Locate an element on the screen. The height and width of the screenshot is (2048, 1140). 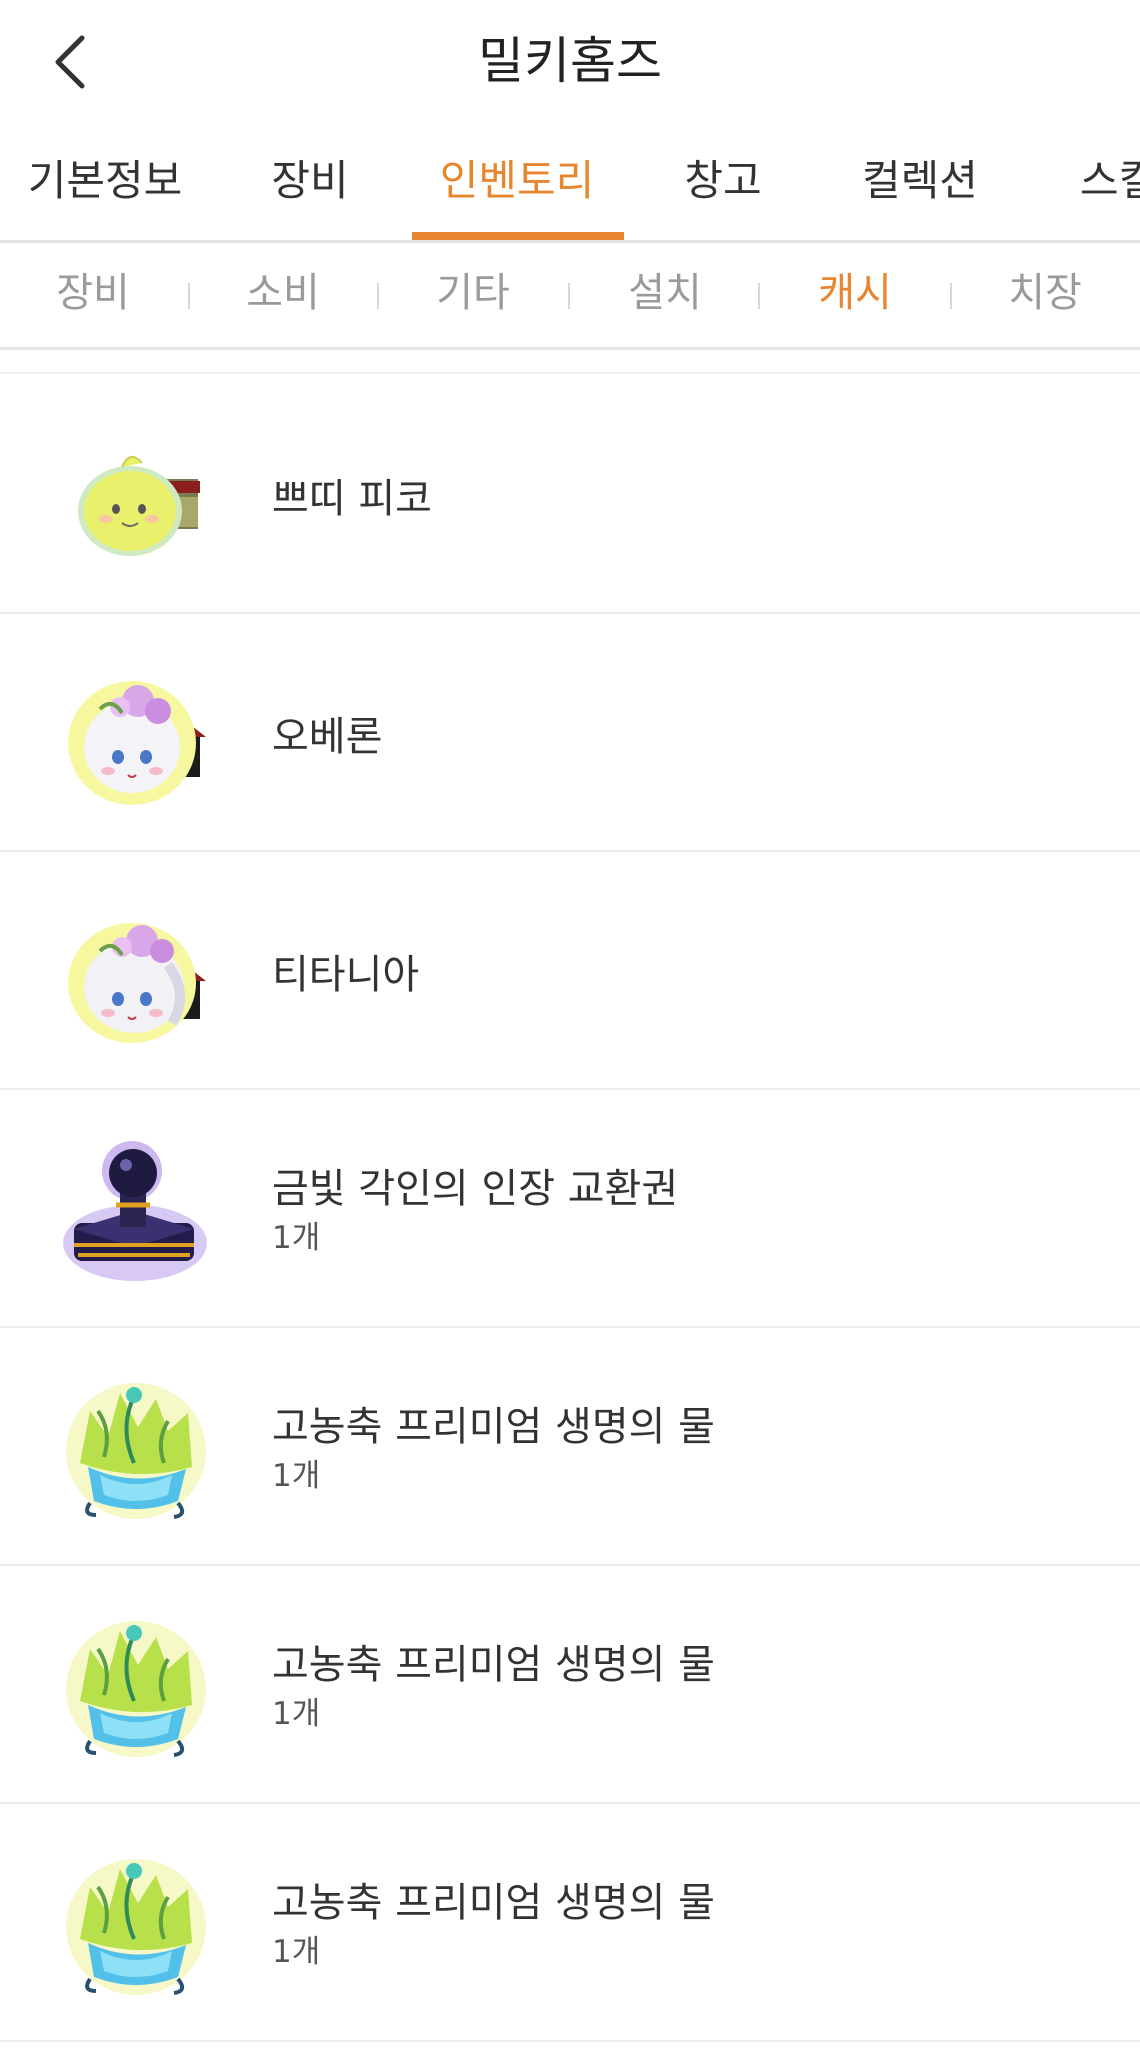
list-item: 금빛 각인의 인장 교환권 1개 is located at coordinates (570, 1208).